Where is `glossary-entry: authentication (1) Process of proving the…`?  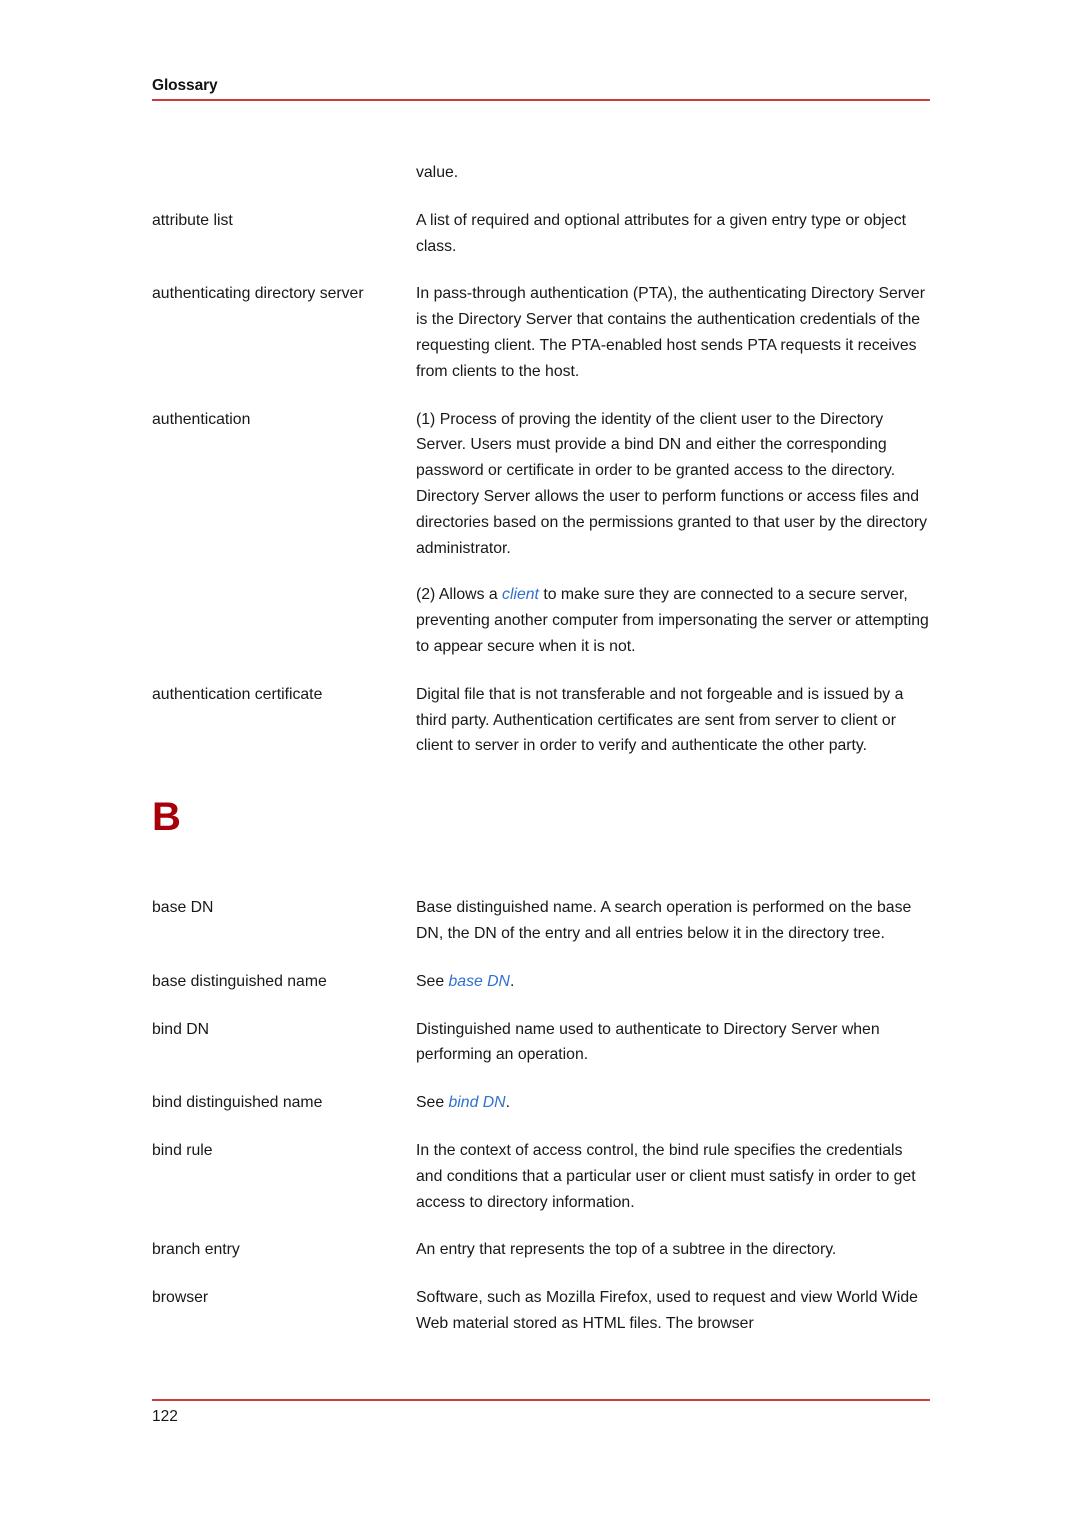 glossary-entry: authentication (1) Process of proving the… is located at coordinates (541, 533).